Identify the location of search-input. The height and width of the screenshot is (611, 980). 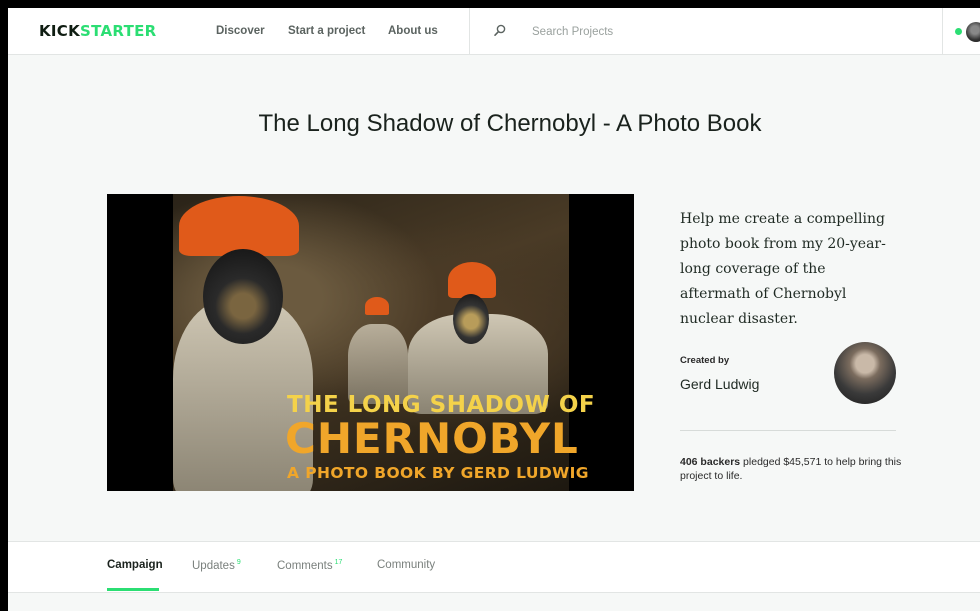
(682, 32).